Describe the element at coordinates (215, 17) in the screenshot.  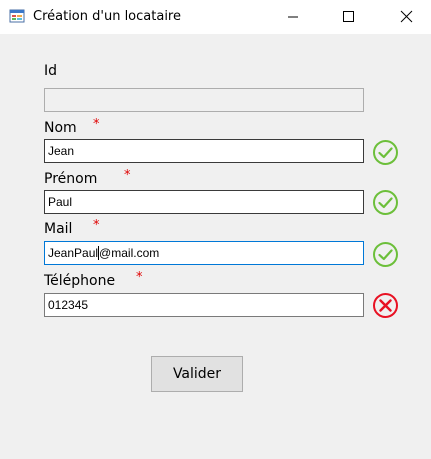
I see `title-bar: Création d'un locataire` at that location.